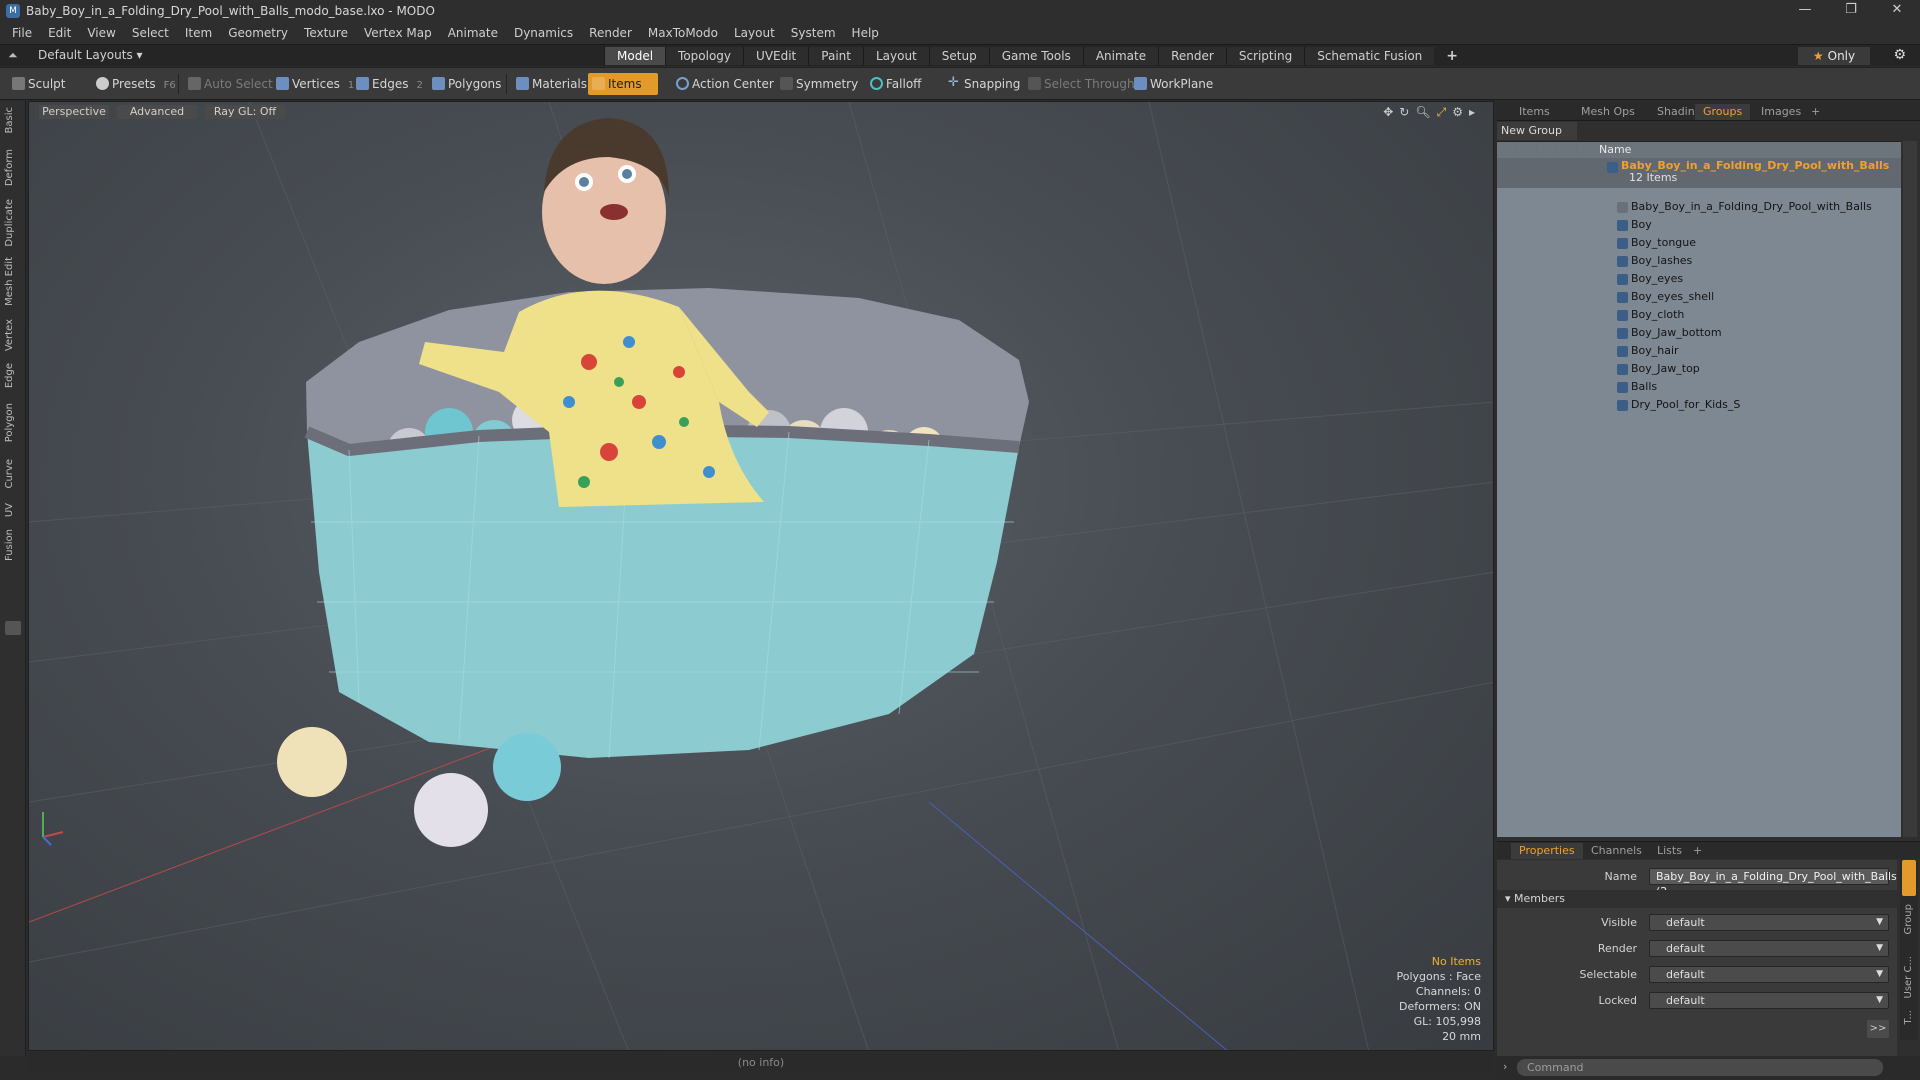 This screenshot has height=1080, width=1920. I want to click on panel-toggle-button, so click(13, 628).